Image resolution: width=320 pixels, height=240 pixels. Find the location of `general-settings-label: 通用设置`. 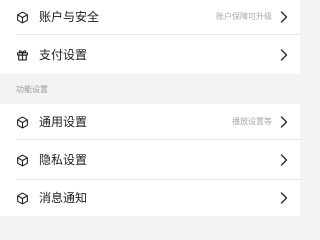

general-settings-label: 通用设置 is located at coordinates (63, 122).